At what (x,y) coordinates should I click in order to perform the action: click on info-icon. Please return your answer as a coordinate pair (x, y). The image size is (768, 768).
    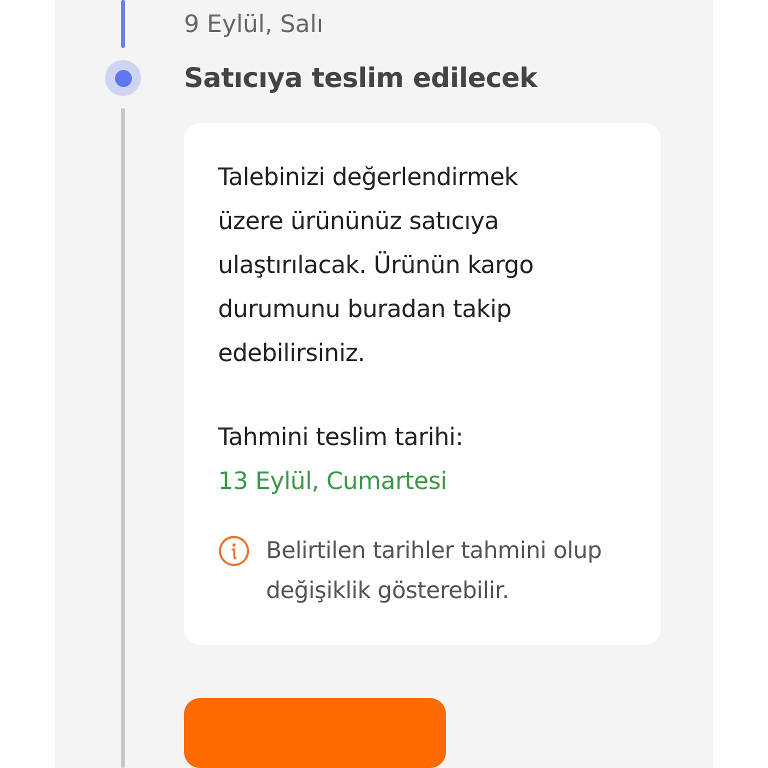
    Looking at the image, I should click on (234, 551).